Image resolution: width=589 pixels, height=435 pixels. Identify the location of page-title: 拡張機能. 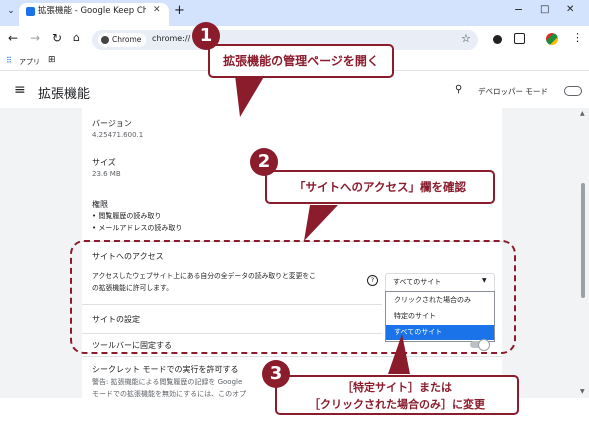
(64, 94).